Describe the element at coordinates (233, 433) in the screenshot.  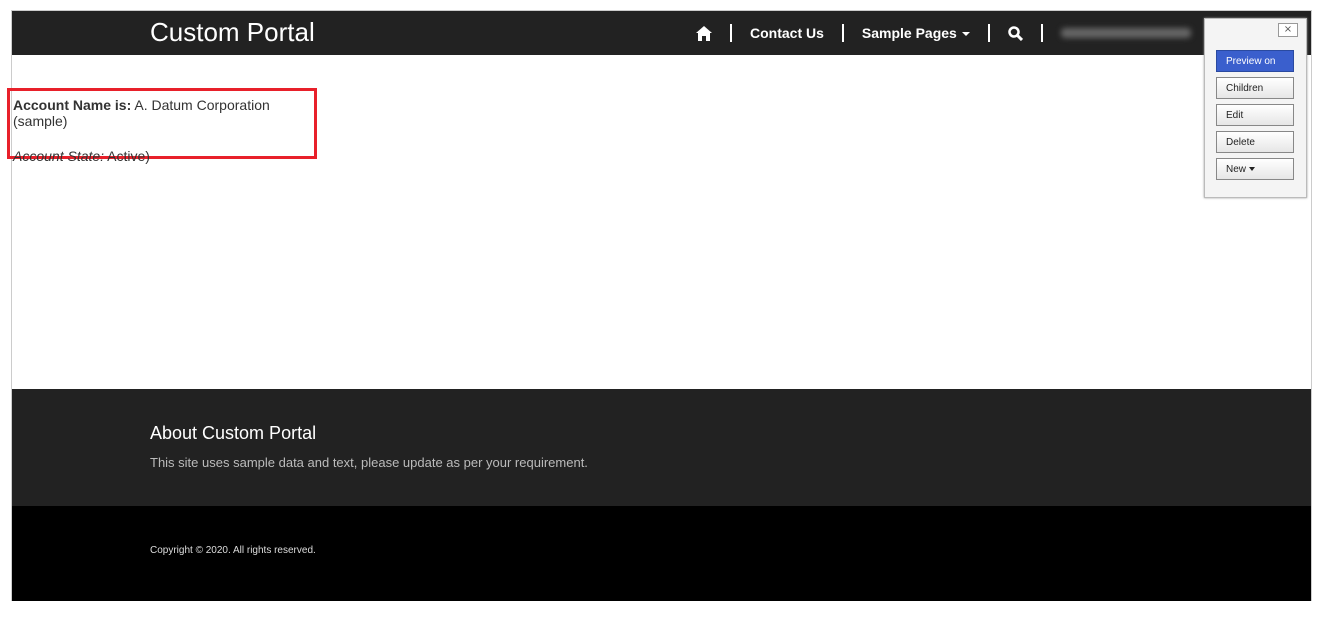
I see `footer-title: About Custom Portal` at that location.